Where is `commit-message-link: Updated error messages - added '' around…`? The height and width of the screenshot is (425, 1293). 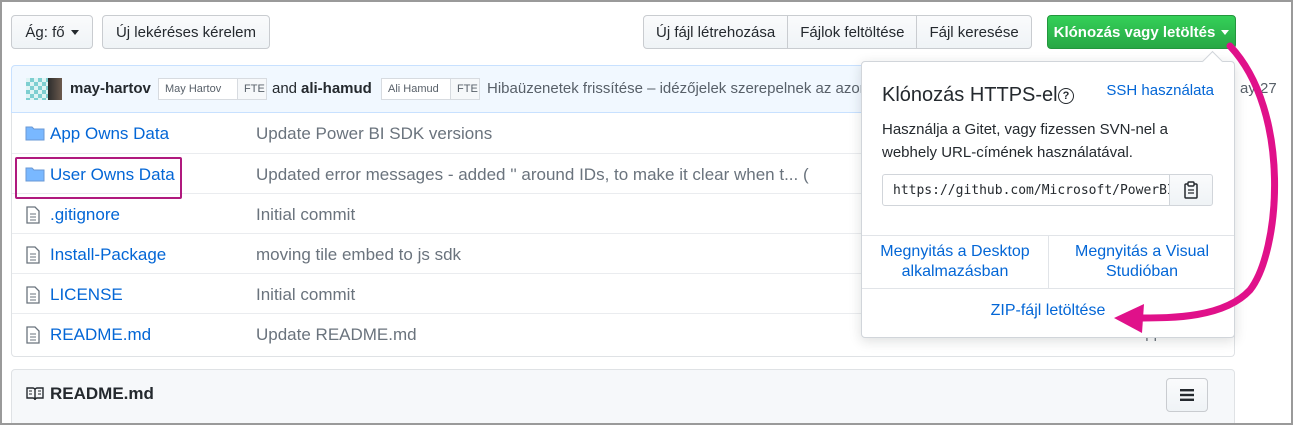
commit-message-link: Updated error messages - added '' around… is located at coordinates (532, 175).